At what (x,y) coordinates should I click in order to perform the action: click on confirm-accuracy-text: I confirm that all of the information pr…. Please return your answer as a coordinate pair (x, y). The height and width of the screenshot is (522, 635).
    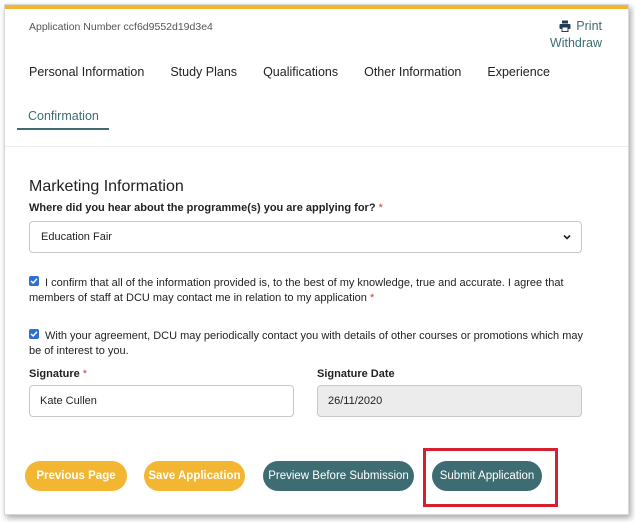
    Looking at the image, I should click on (296, 290).